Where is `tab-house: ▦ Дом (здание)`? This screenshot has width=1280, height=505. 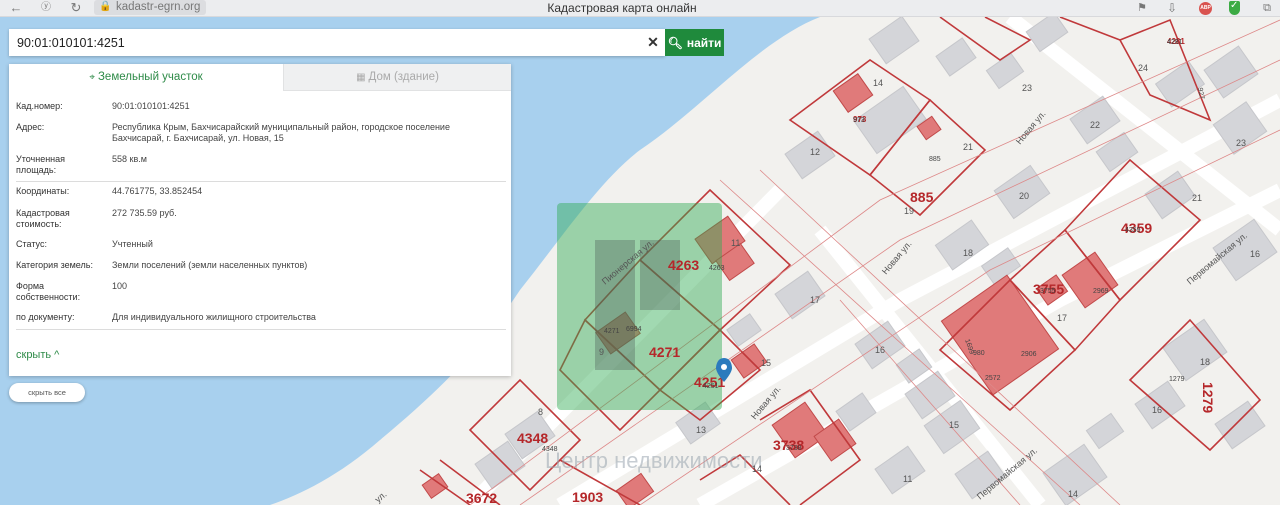 tab-house: ▦ Дом (здание) is located at coordinates (397, 77).